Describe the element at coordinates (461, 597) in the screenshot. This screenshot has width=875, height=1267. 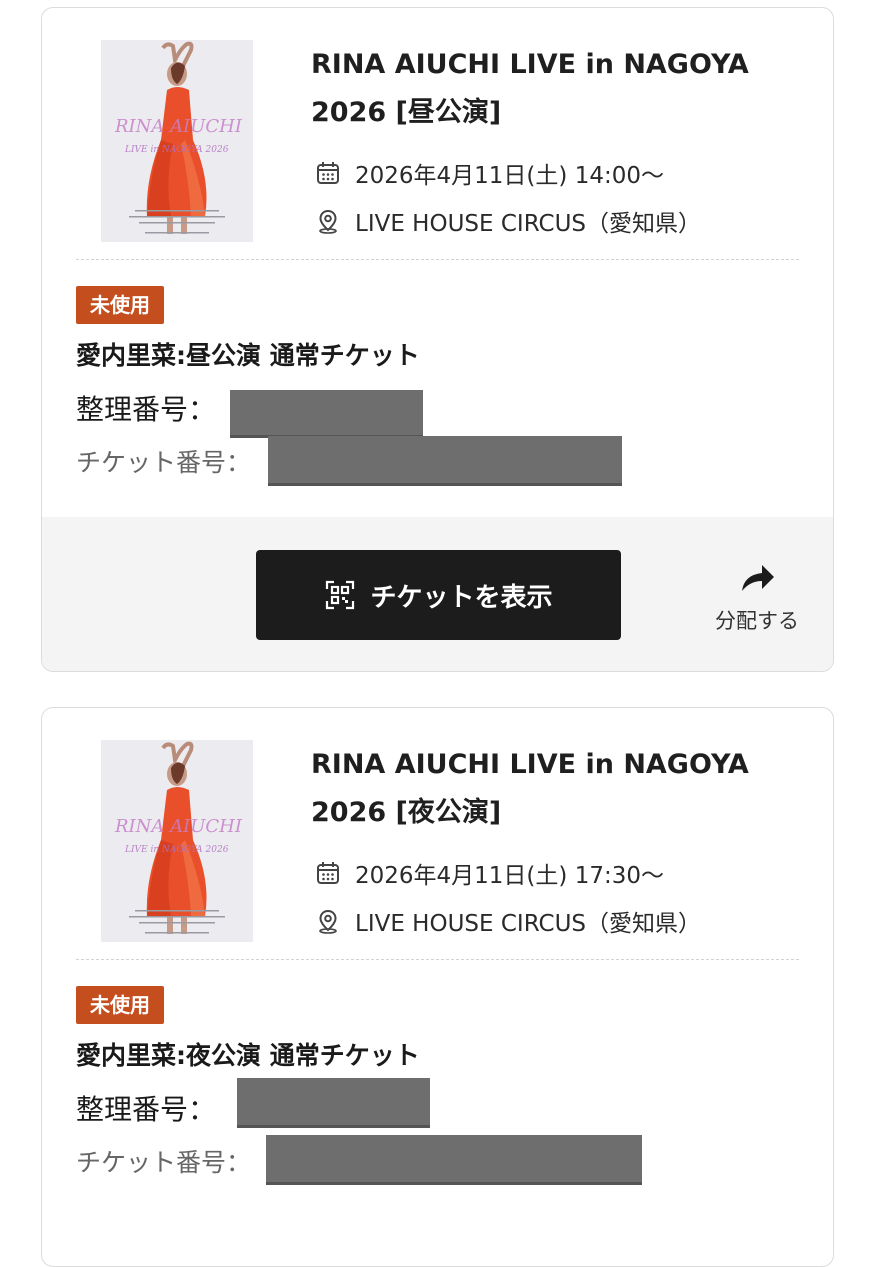
I see `show-ticket-label: チケットを表示` at that location.